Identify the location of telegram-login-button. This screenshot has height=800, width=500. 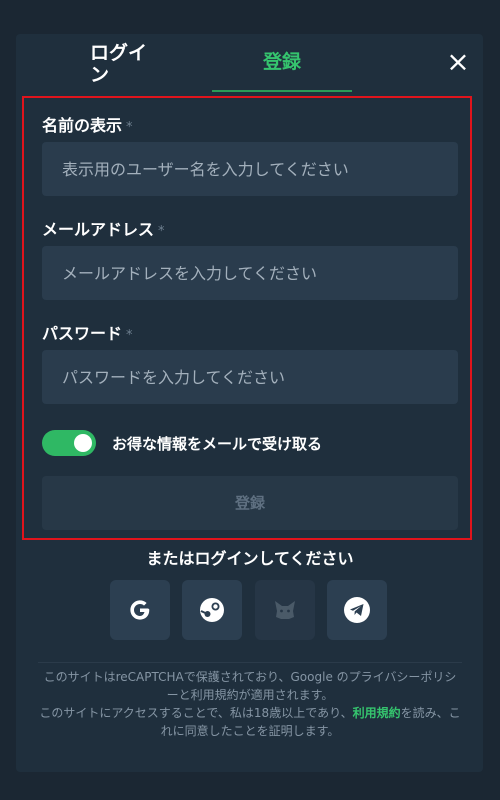
(357, 610).